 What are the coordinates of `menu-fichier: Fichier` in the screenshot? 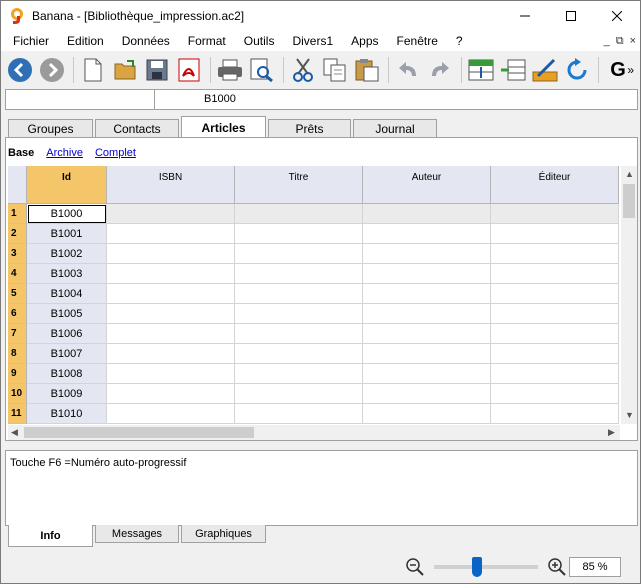 It's located at (29, 41).